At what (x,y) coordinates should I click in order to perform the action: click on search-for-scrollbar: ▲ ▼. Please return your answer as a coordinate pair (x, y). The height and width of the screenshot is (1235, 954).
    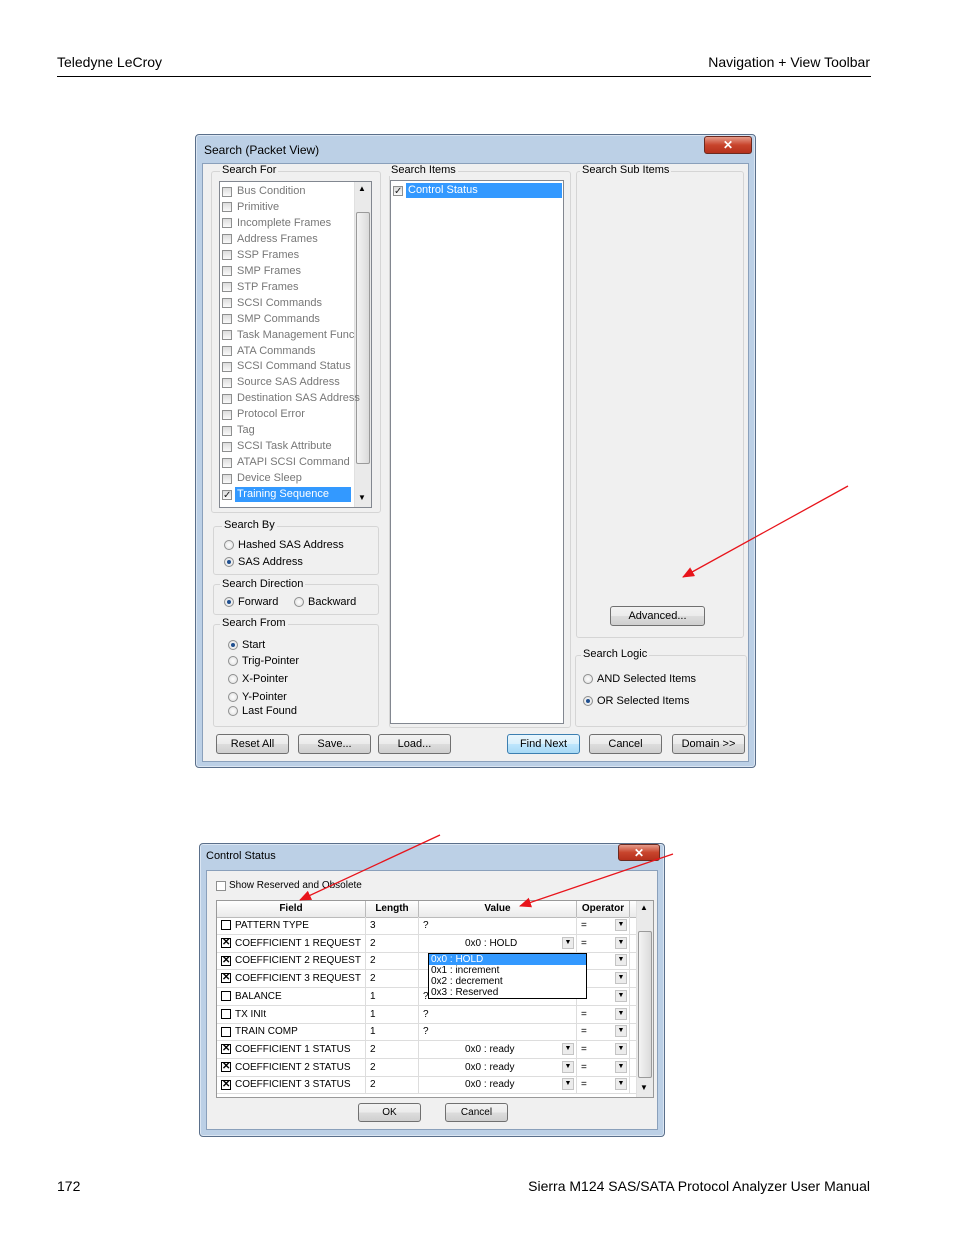
    Looking at the image, I should click on (362, 344).